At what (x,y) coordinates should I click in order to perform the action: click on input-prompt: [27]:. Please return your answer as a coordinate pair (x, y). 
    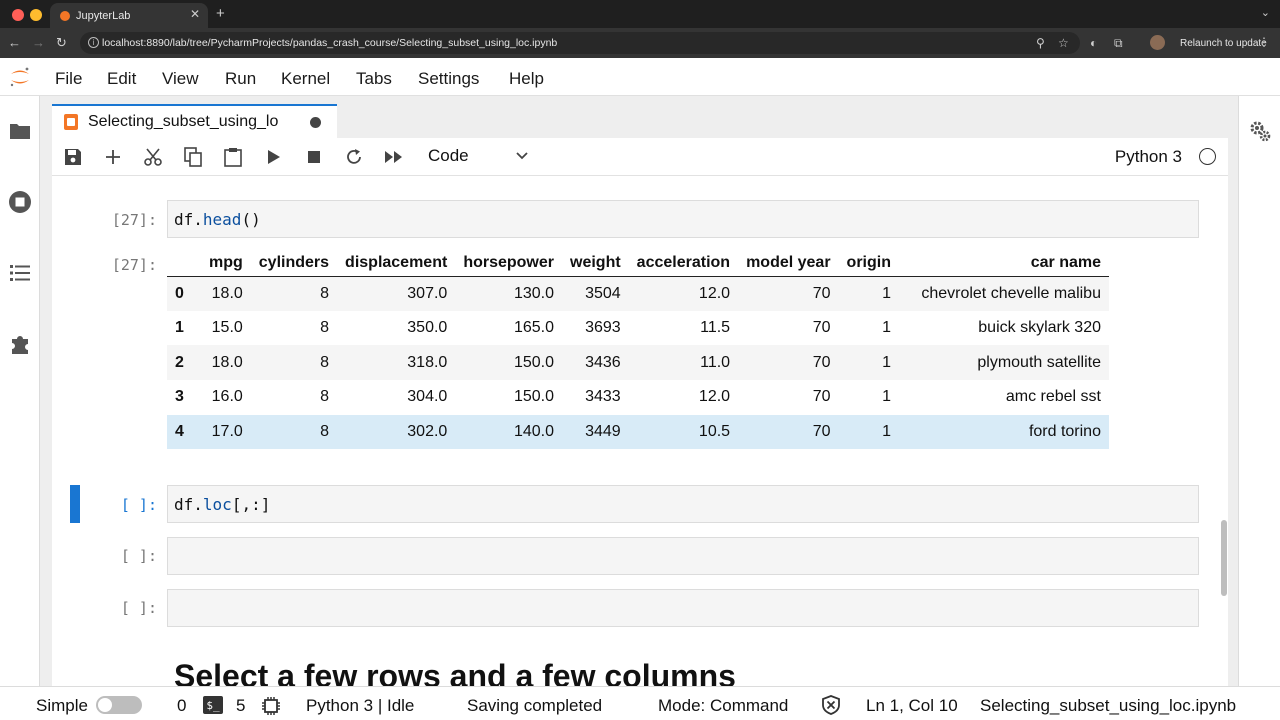
    Looking at the image, I should click on (134, 220).